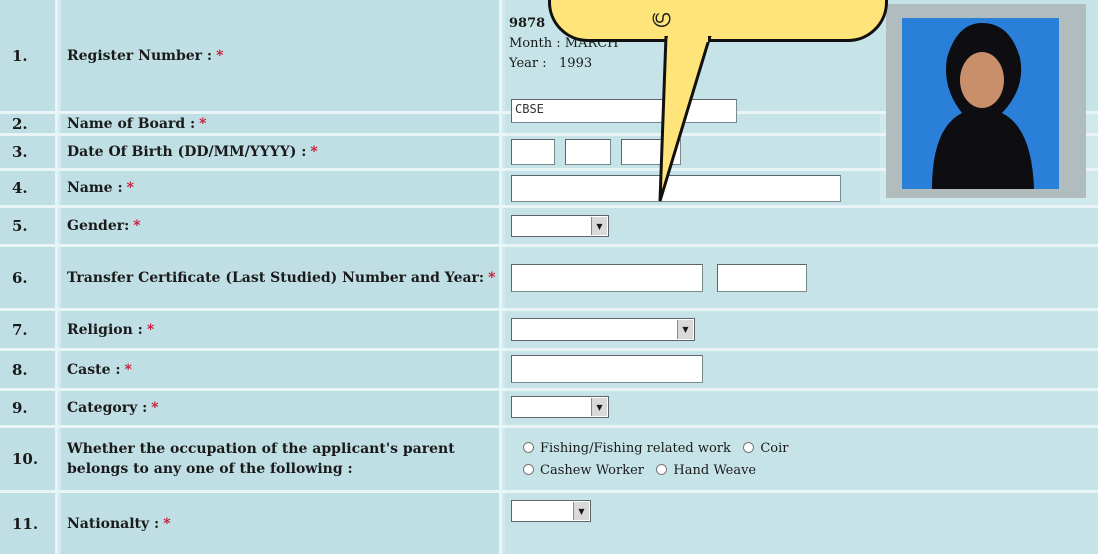 This screenshot has height=554, width=1098. What do you see at coordinates (765, 448) in the screenshot?
I see `occupation-option-coir: Coir` at bounding box center [765, 448].